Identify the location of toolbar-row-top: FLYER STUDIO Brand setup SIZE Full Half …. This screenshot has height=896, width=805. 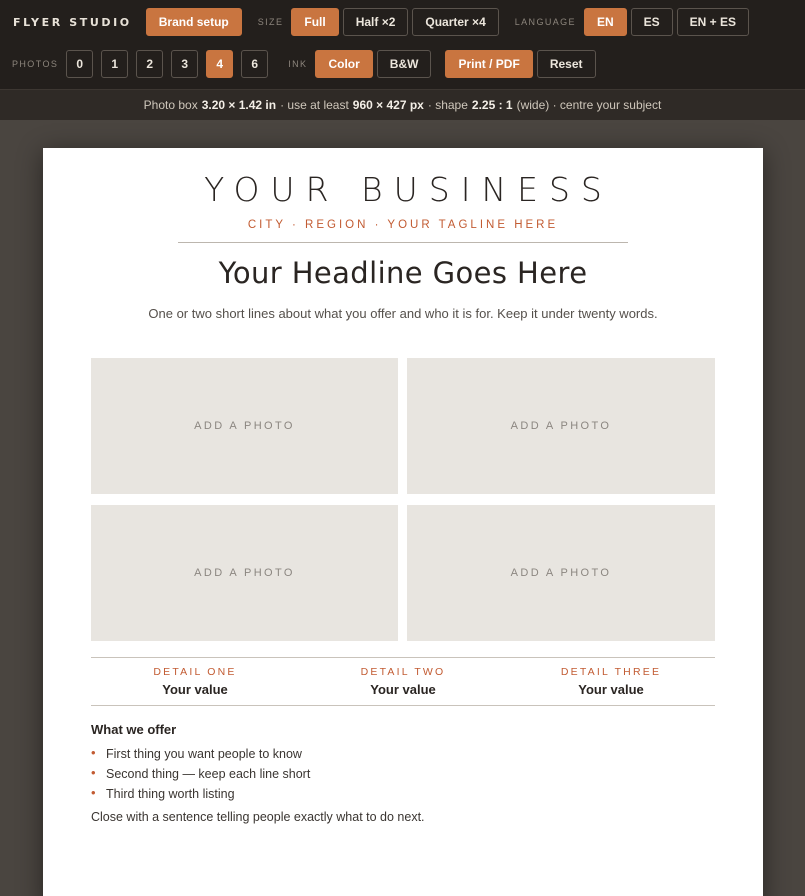
(376, 22).